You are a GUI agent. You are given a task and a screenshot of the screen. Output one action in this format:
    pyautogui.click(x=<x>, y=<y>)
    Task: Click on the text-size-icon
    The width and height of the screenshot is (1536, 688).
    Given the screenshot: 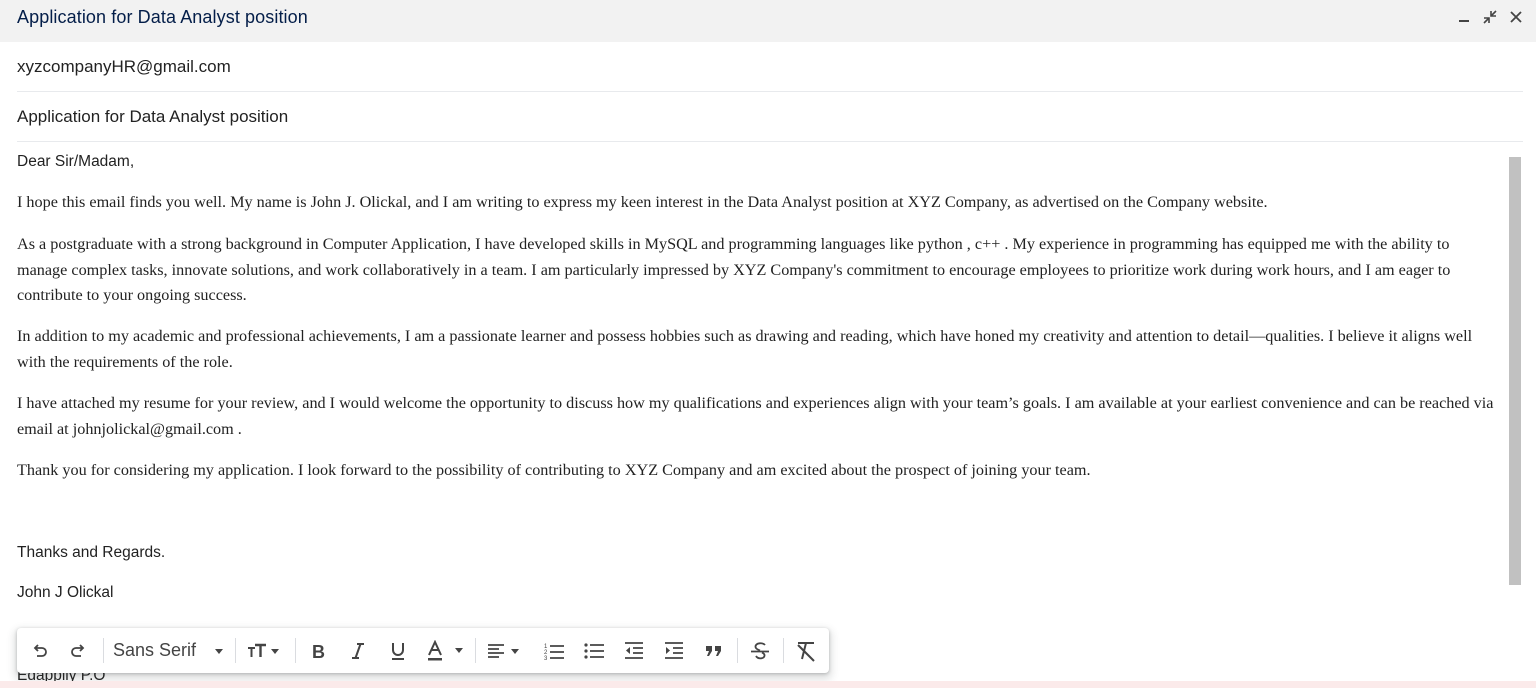 What is the action you would take?
    pyautogui.click(x=265, y=650)
    